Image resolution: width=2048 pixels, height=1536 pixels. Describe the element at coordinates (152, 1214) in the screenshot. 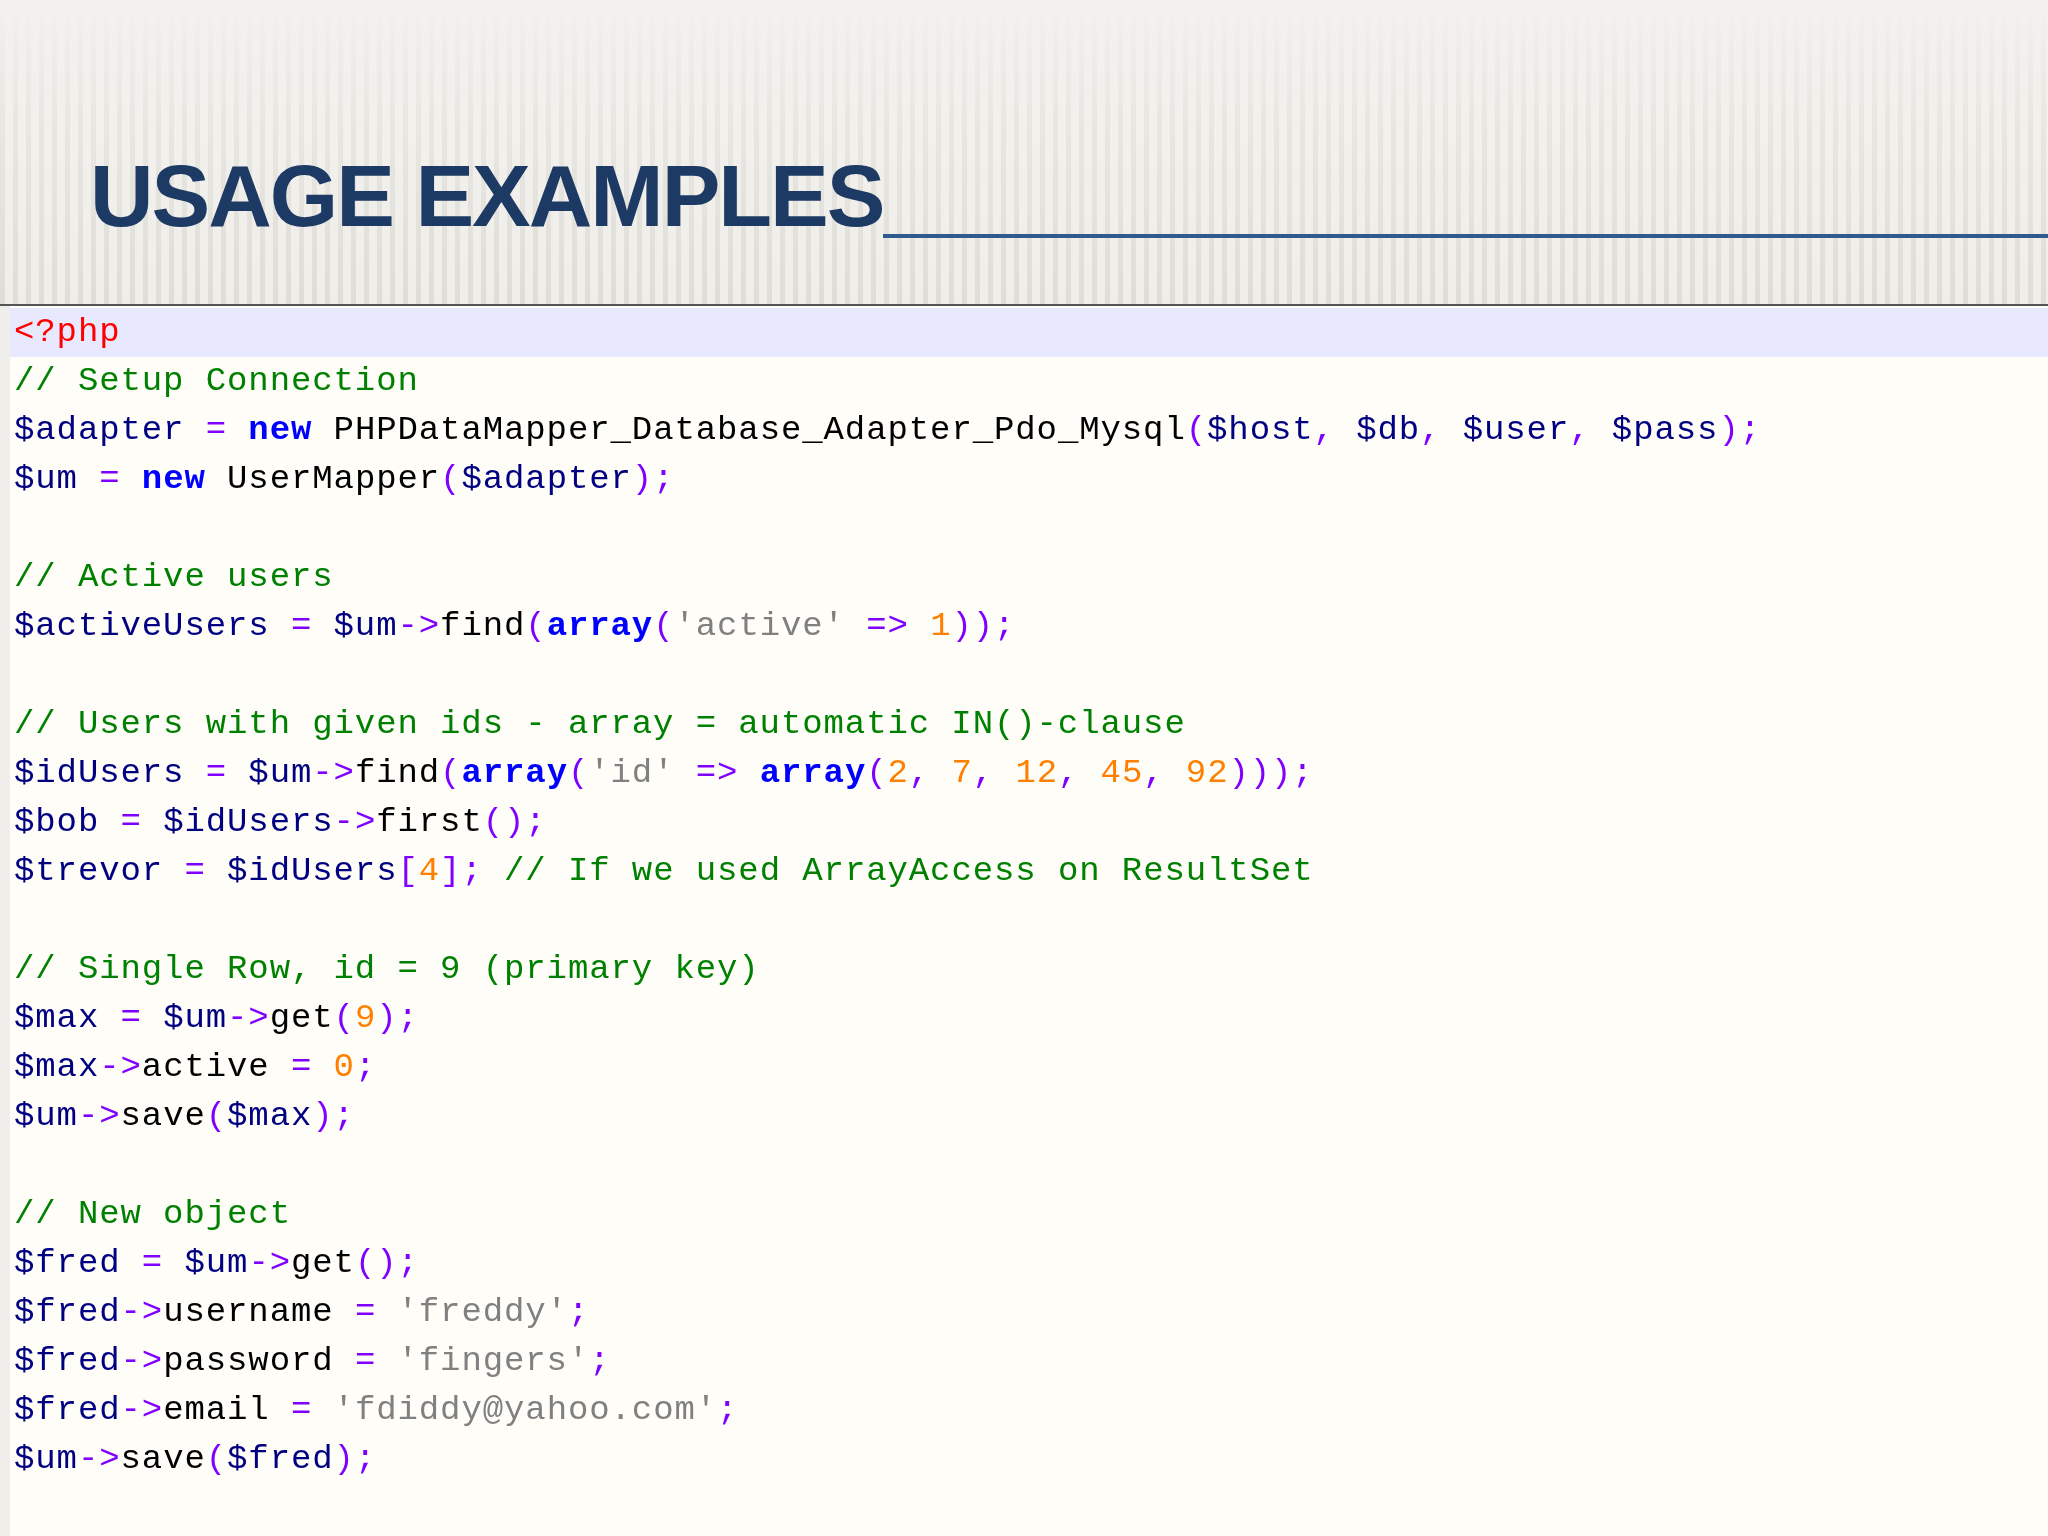

I see `code-line: // New object` at that location.